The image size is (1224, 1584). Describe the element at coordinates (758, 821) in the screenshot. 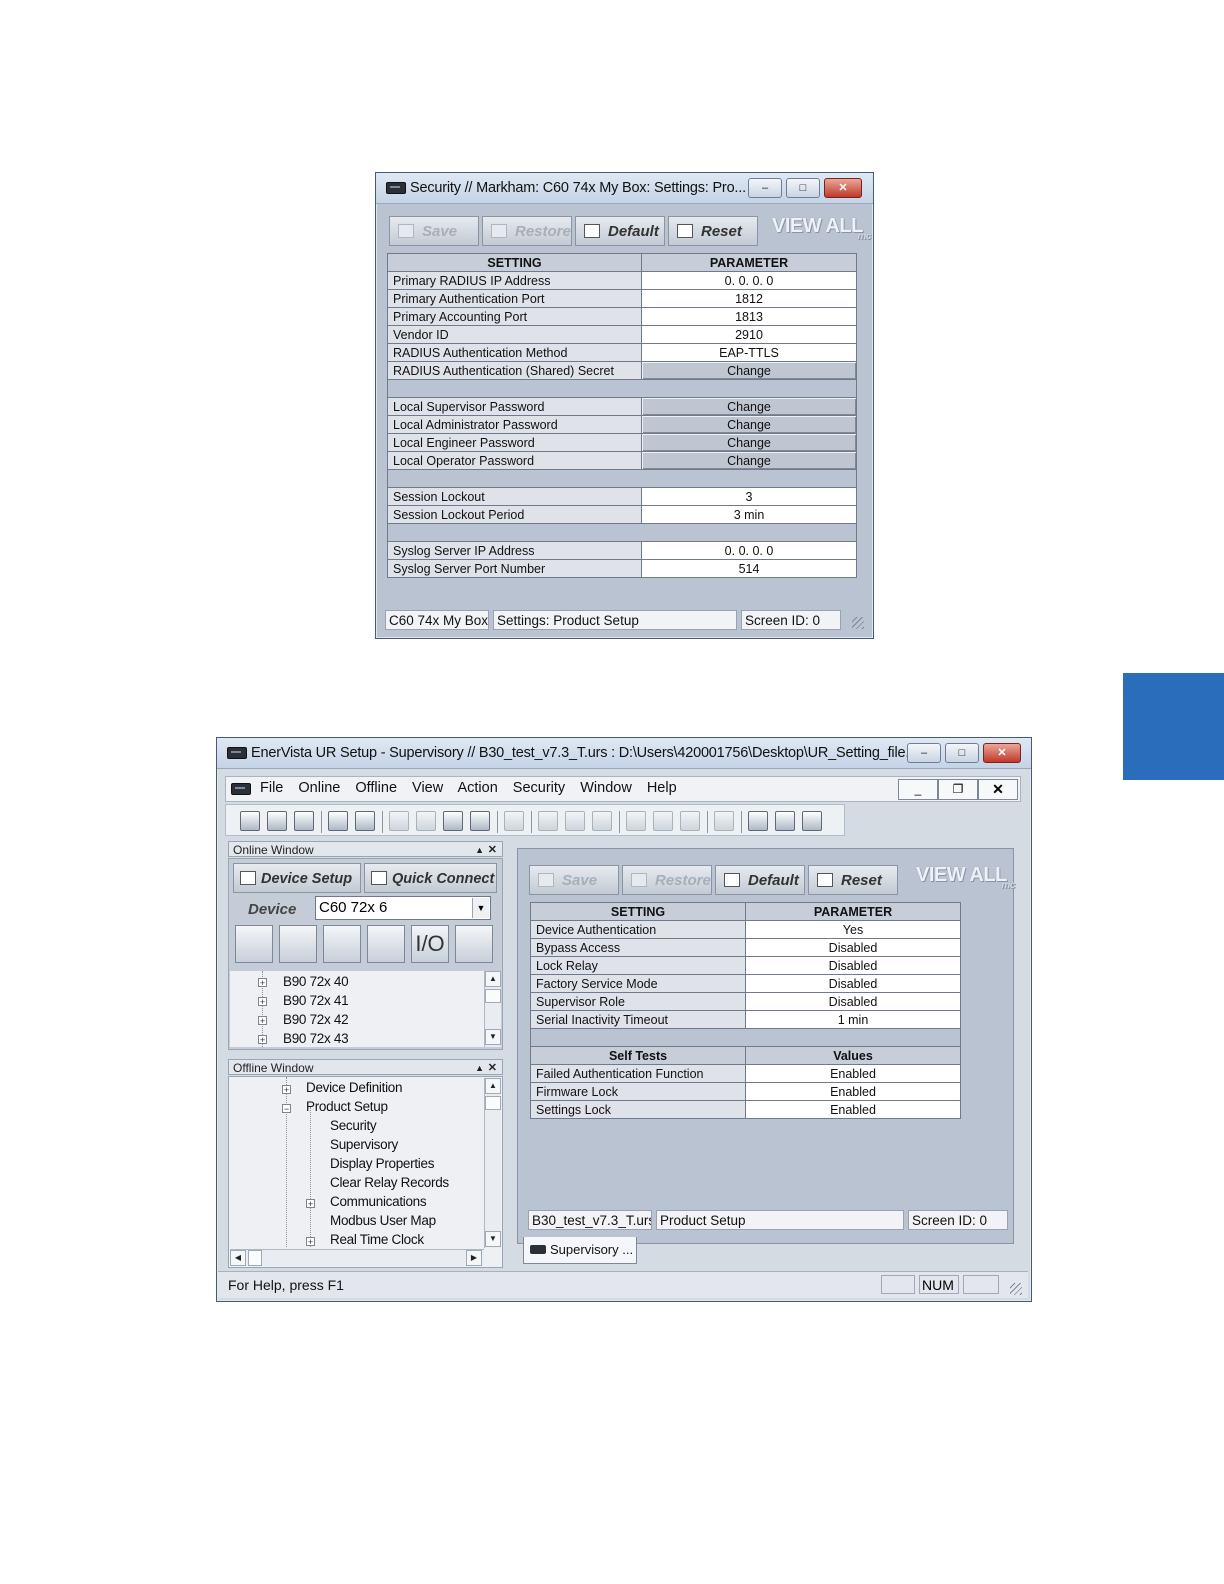

I see `tools-icon` at that location.